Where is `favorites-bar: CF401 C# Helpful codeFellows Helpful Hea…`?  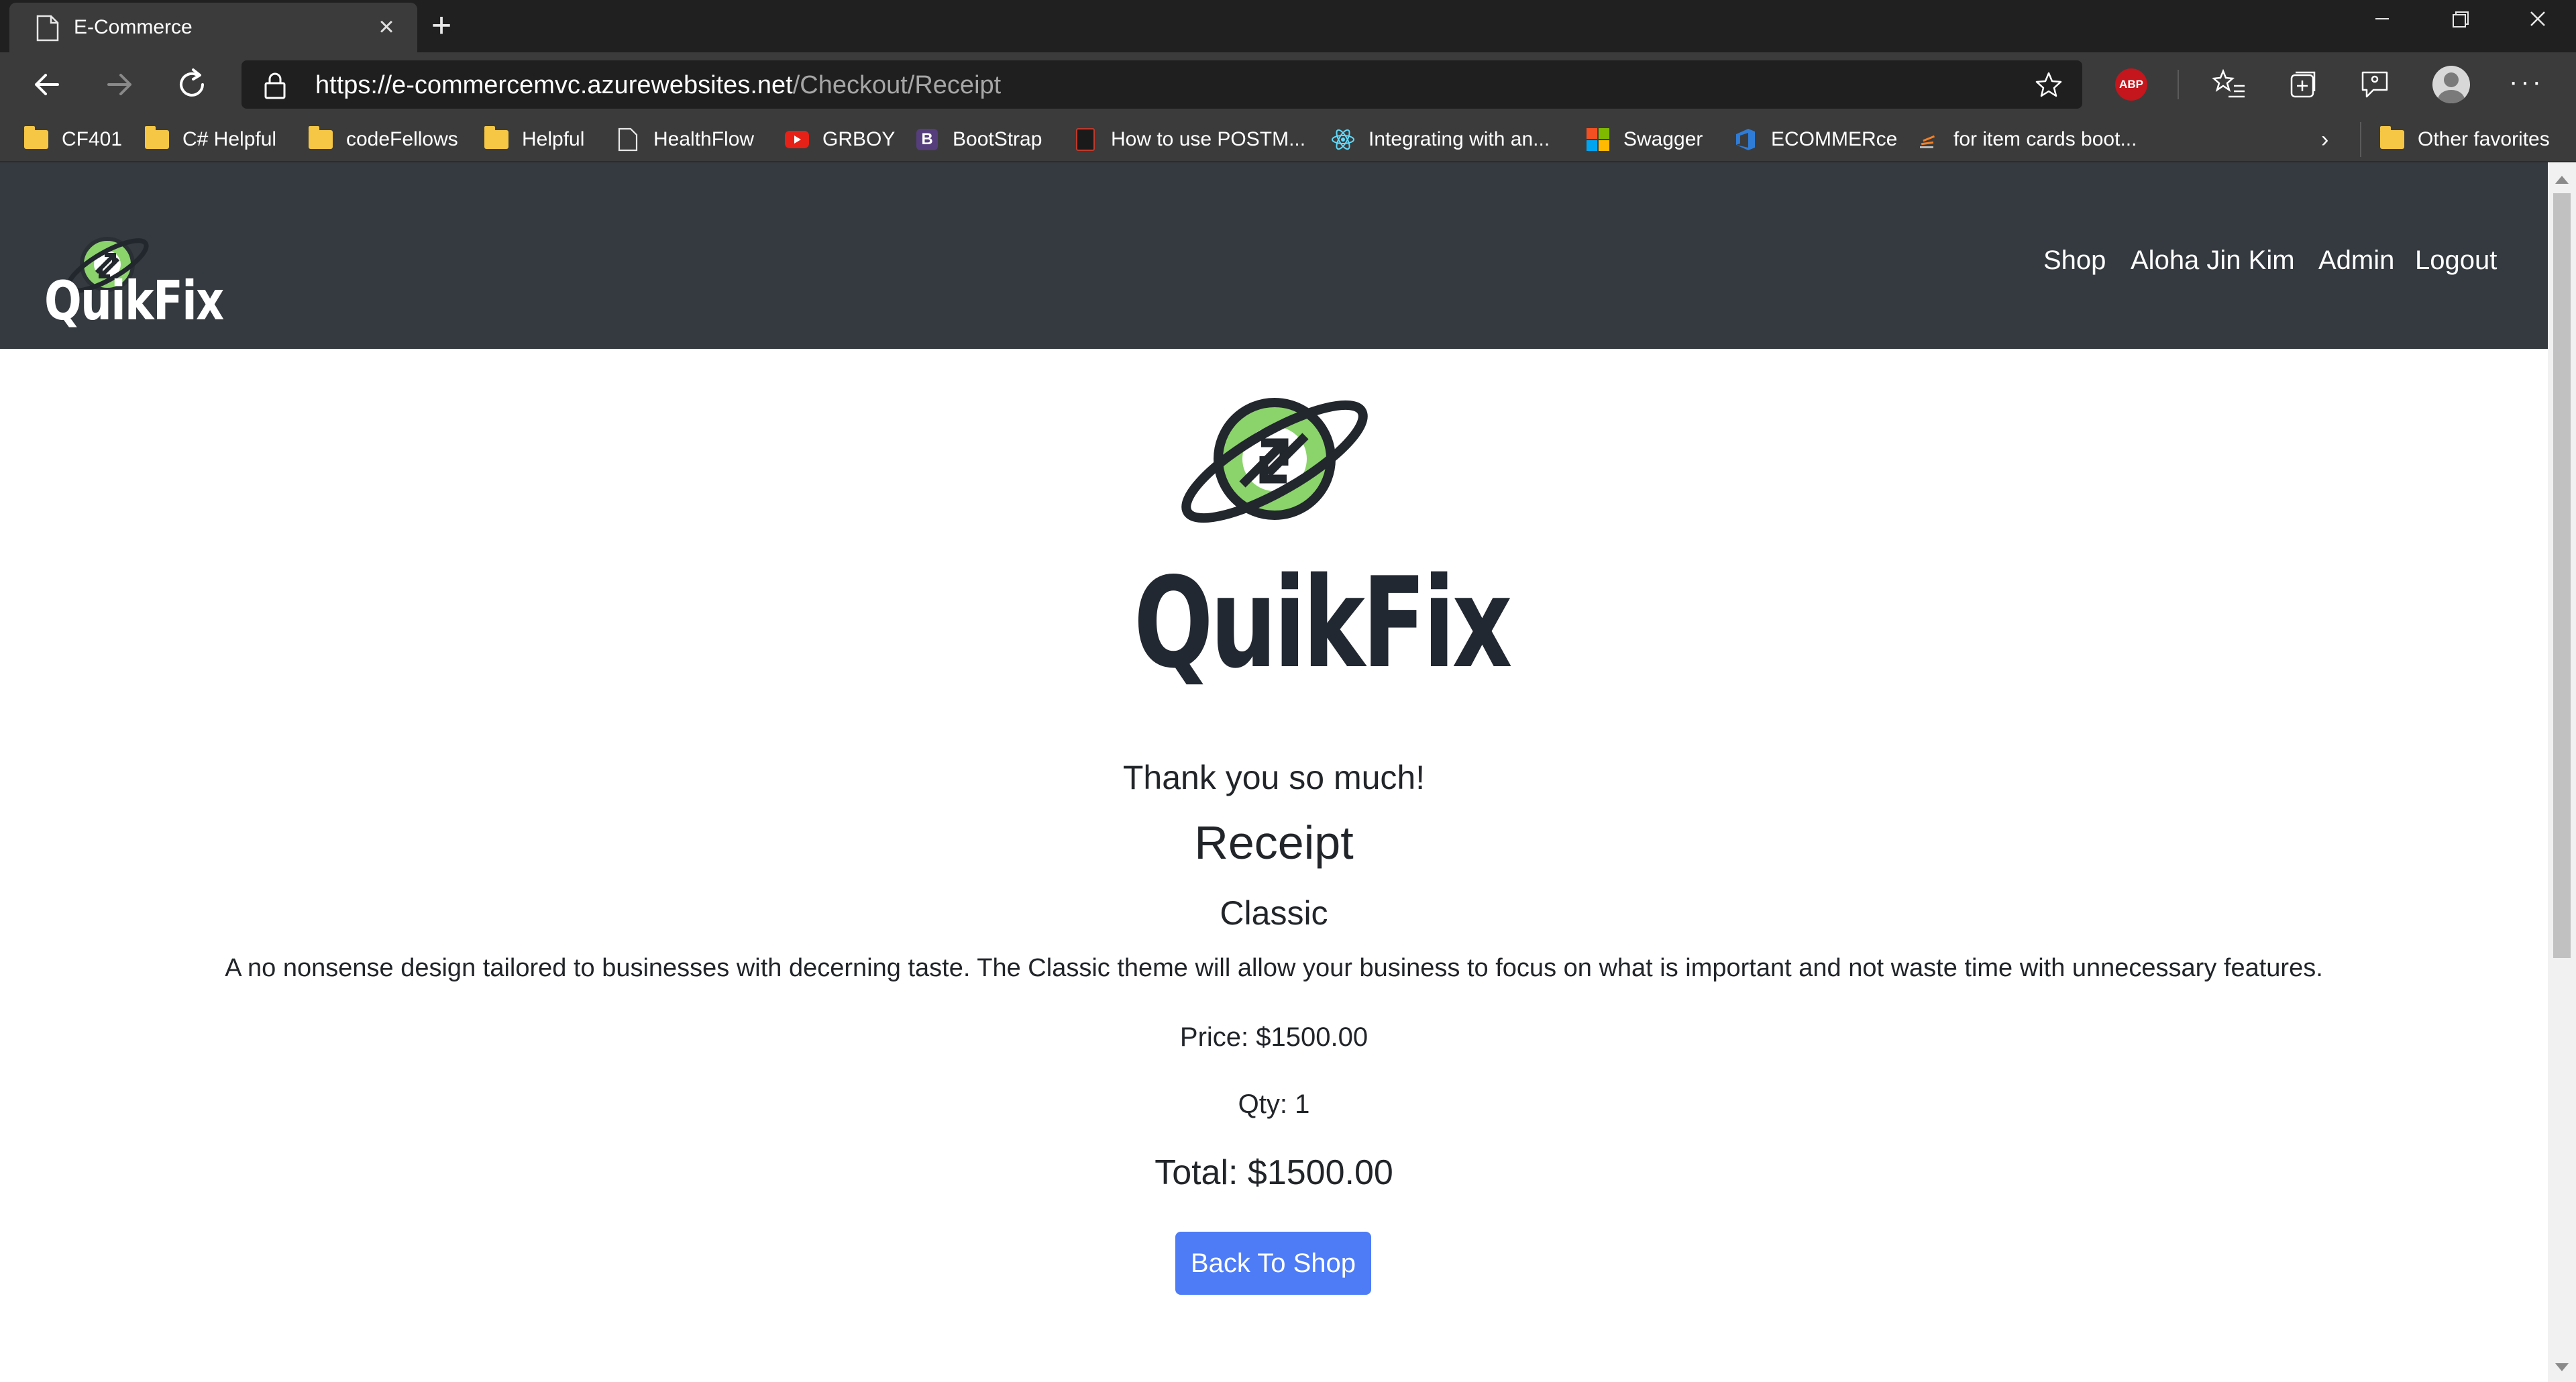
favorites-bar: CF401 C# Helpful codeFellows Helpful Hea… is located at coordinates (1288, 139).